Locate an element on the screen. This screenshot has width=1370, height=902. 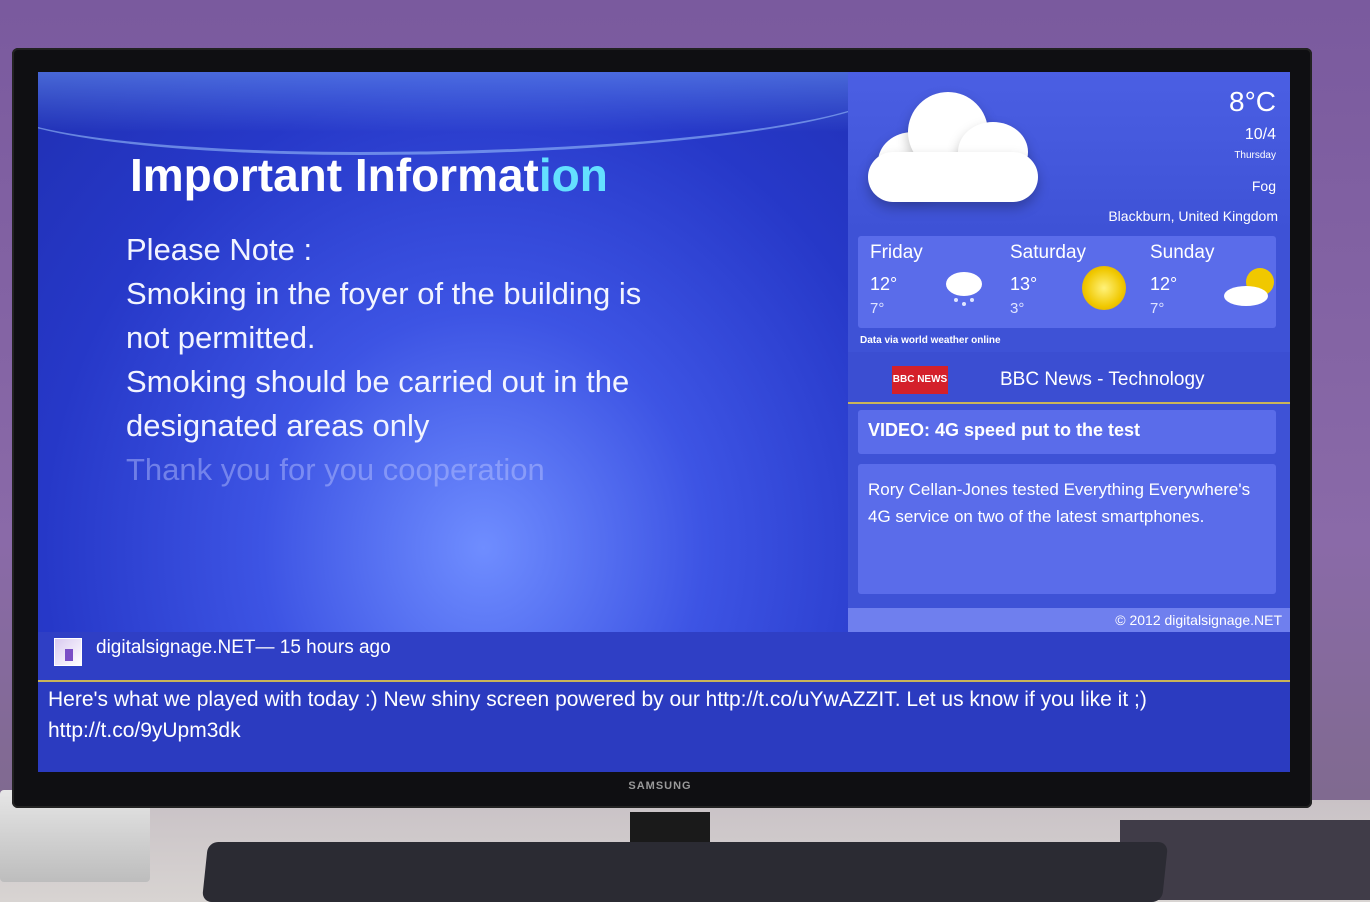
slide-title-main: Important Informat is located at coordinates (334, 175).